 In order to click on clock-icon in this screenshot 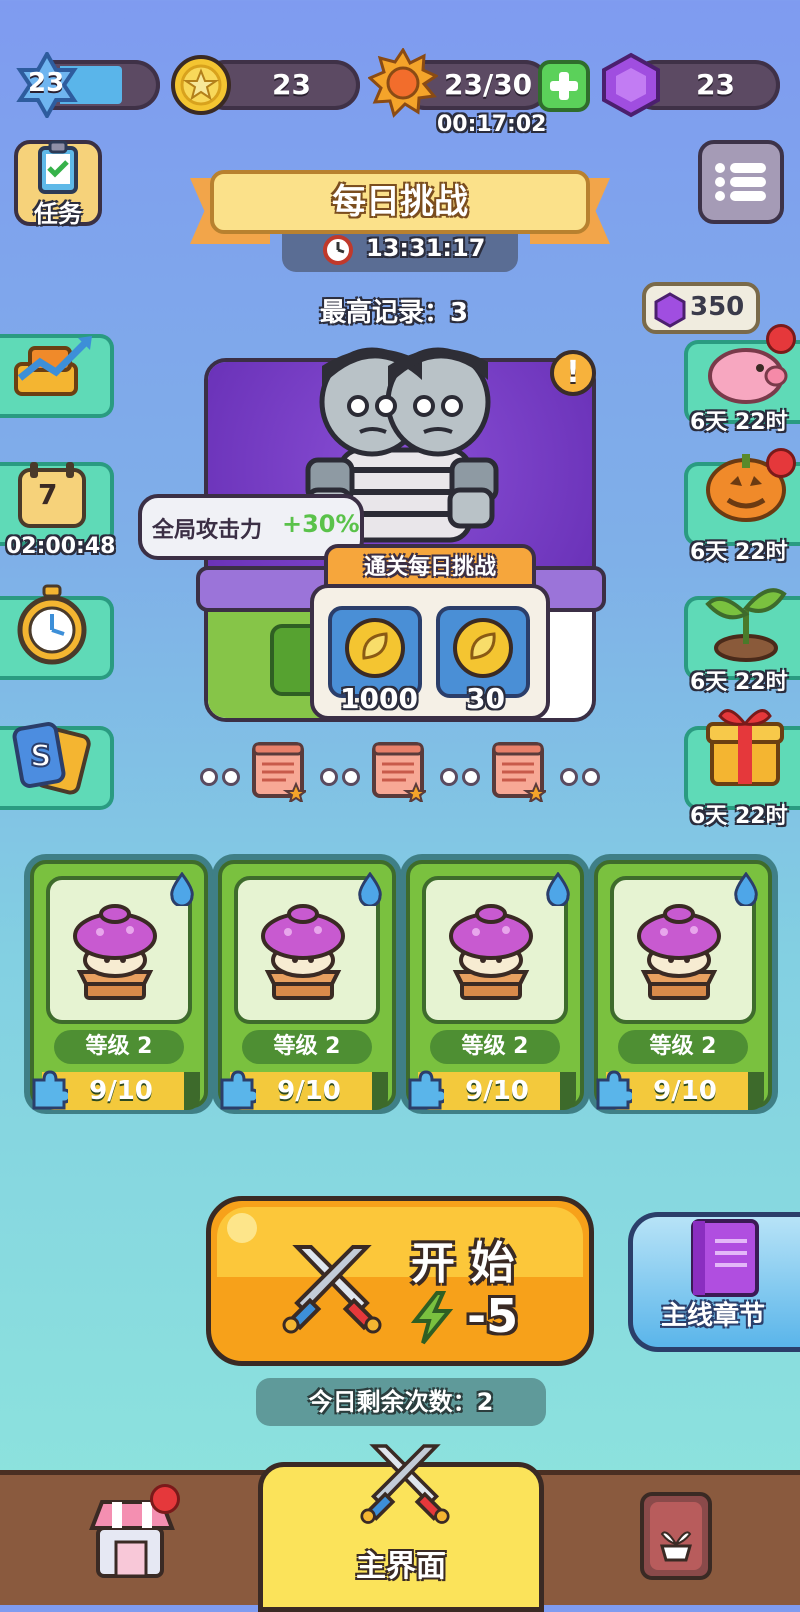, I will do `click(338, 250)`.